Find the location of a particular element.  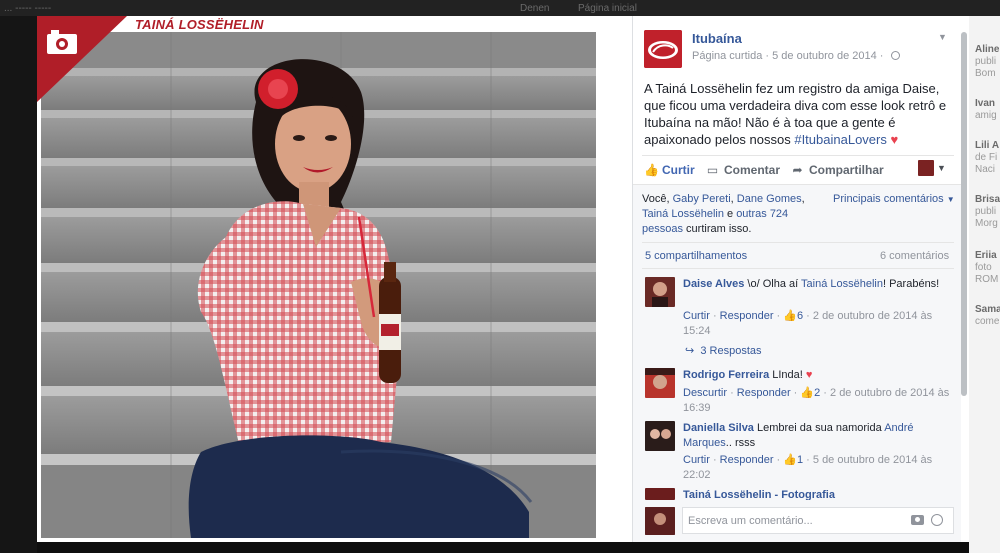

reply-arrow-icon: ↪ is located at coordinates (690, 351).